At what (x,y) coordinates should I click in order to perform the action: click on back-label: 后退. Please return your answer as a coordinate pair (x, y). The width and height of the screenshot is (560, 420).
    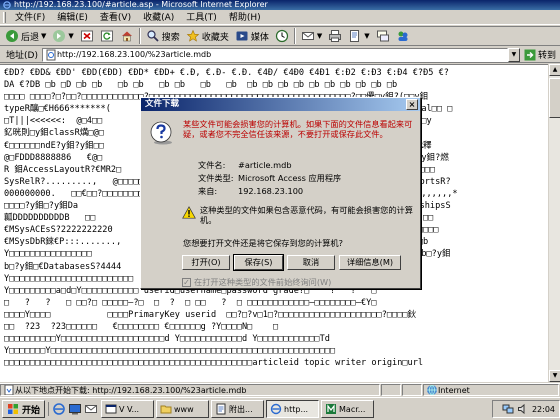
    Looking at the image, I should click on (30, 37).